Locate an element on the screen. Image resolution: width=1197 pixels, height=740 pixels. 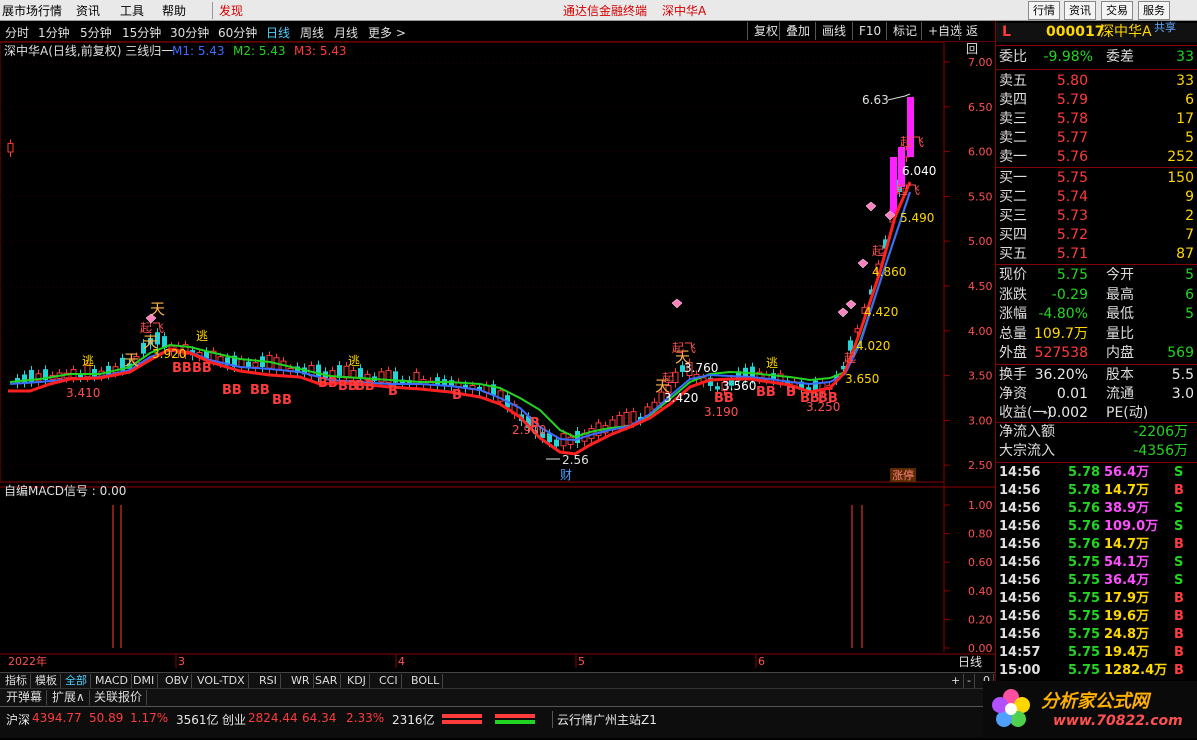
indicator-tab-7: RSI is located at coordinates (268, 681).